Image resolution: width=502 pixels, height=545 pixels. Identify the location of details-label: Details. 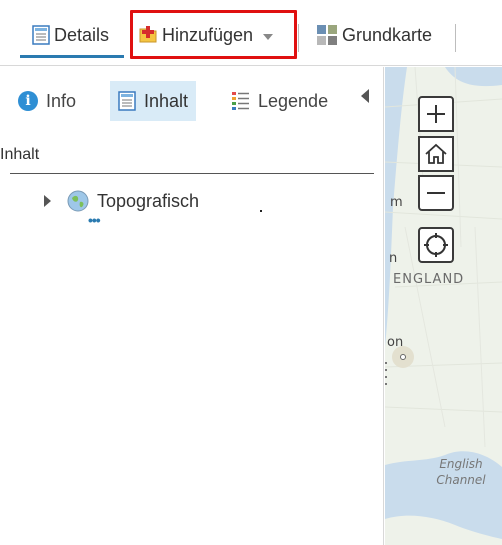
(82, 34).